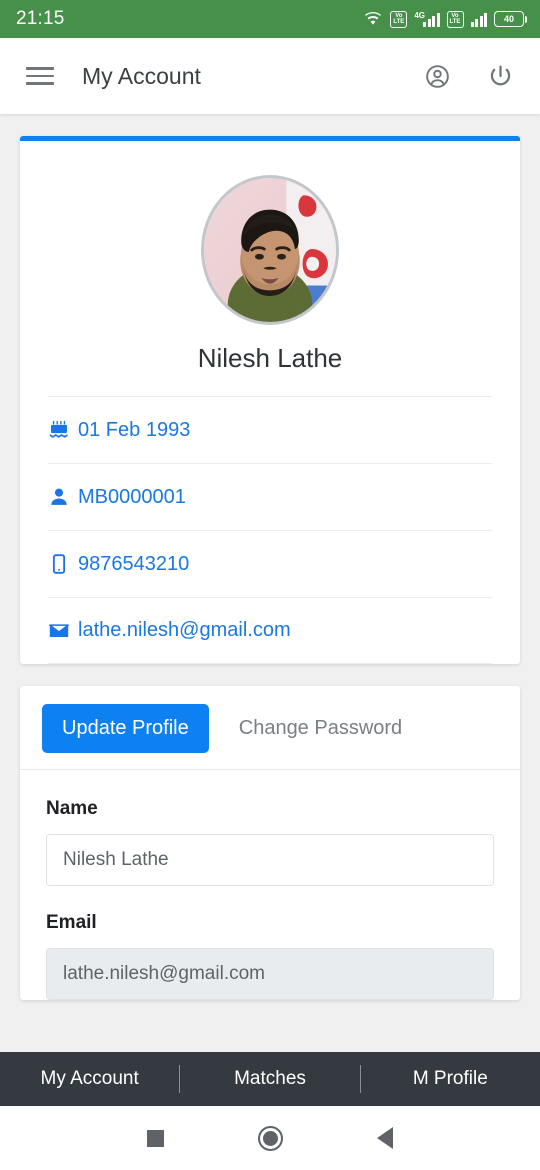  I want to click on triangle-back-icon, so click(385, 1138).